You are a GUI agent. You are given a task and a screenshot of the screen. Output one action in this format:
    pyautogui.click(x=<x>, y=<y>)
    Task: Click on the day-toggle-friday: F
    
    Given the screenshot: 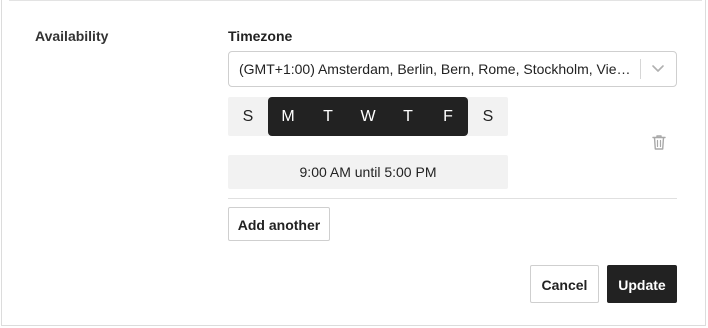 What is the action you would take?
    pyautogui.click(x=448, y=116)
    